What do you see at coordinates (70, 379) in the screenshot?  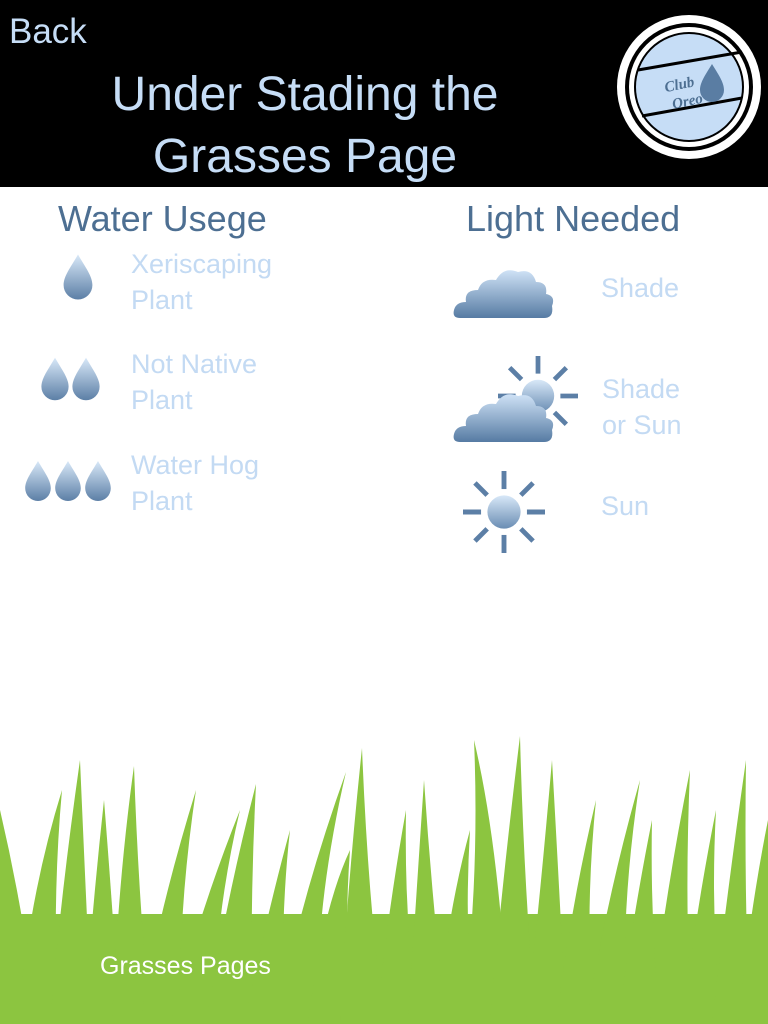 I see `two-drops-icon` at bounding box center [70, 379].